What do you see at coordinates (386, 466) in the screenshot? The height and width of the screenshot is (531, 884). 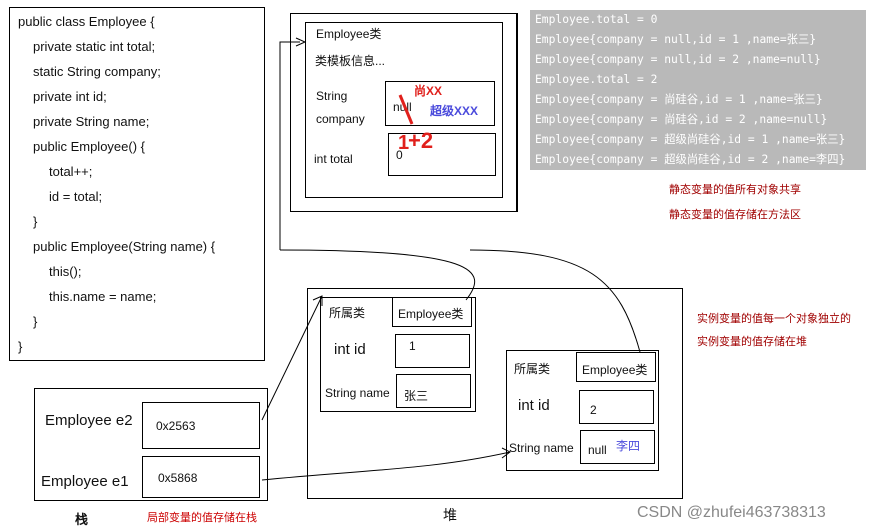 I see `e1-arrow` at bounding box center [386, 466].